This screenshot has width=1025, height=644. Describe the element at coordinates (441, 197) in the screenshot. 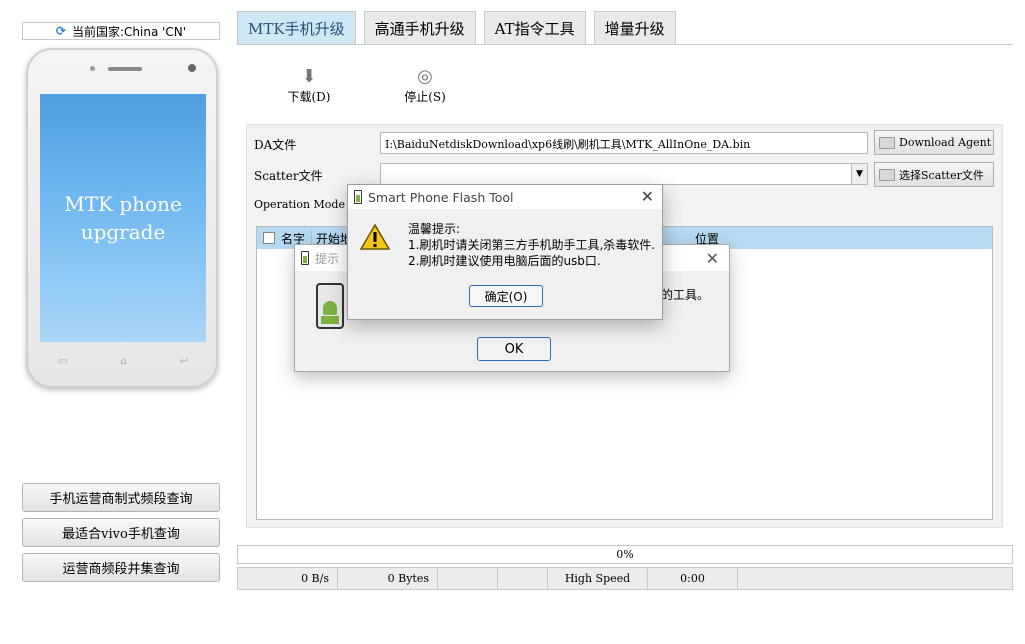

I see `warning-dialog-title: Smart Phone Flash Tool` at that location.